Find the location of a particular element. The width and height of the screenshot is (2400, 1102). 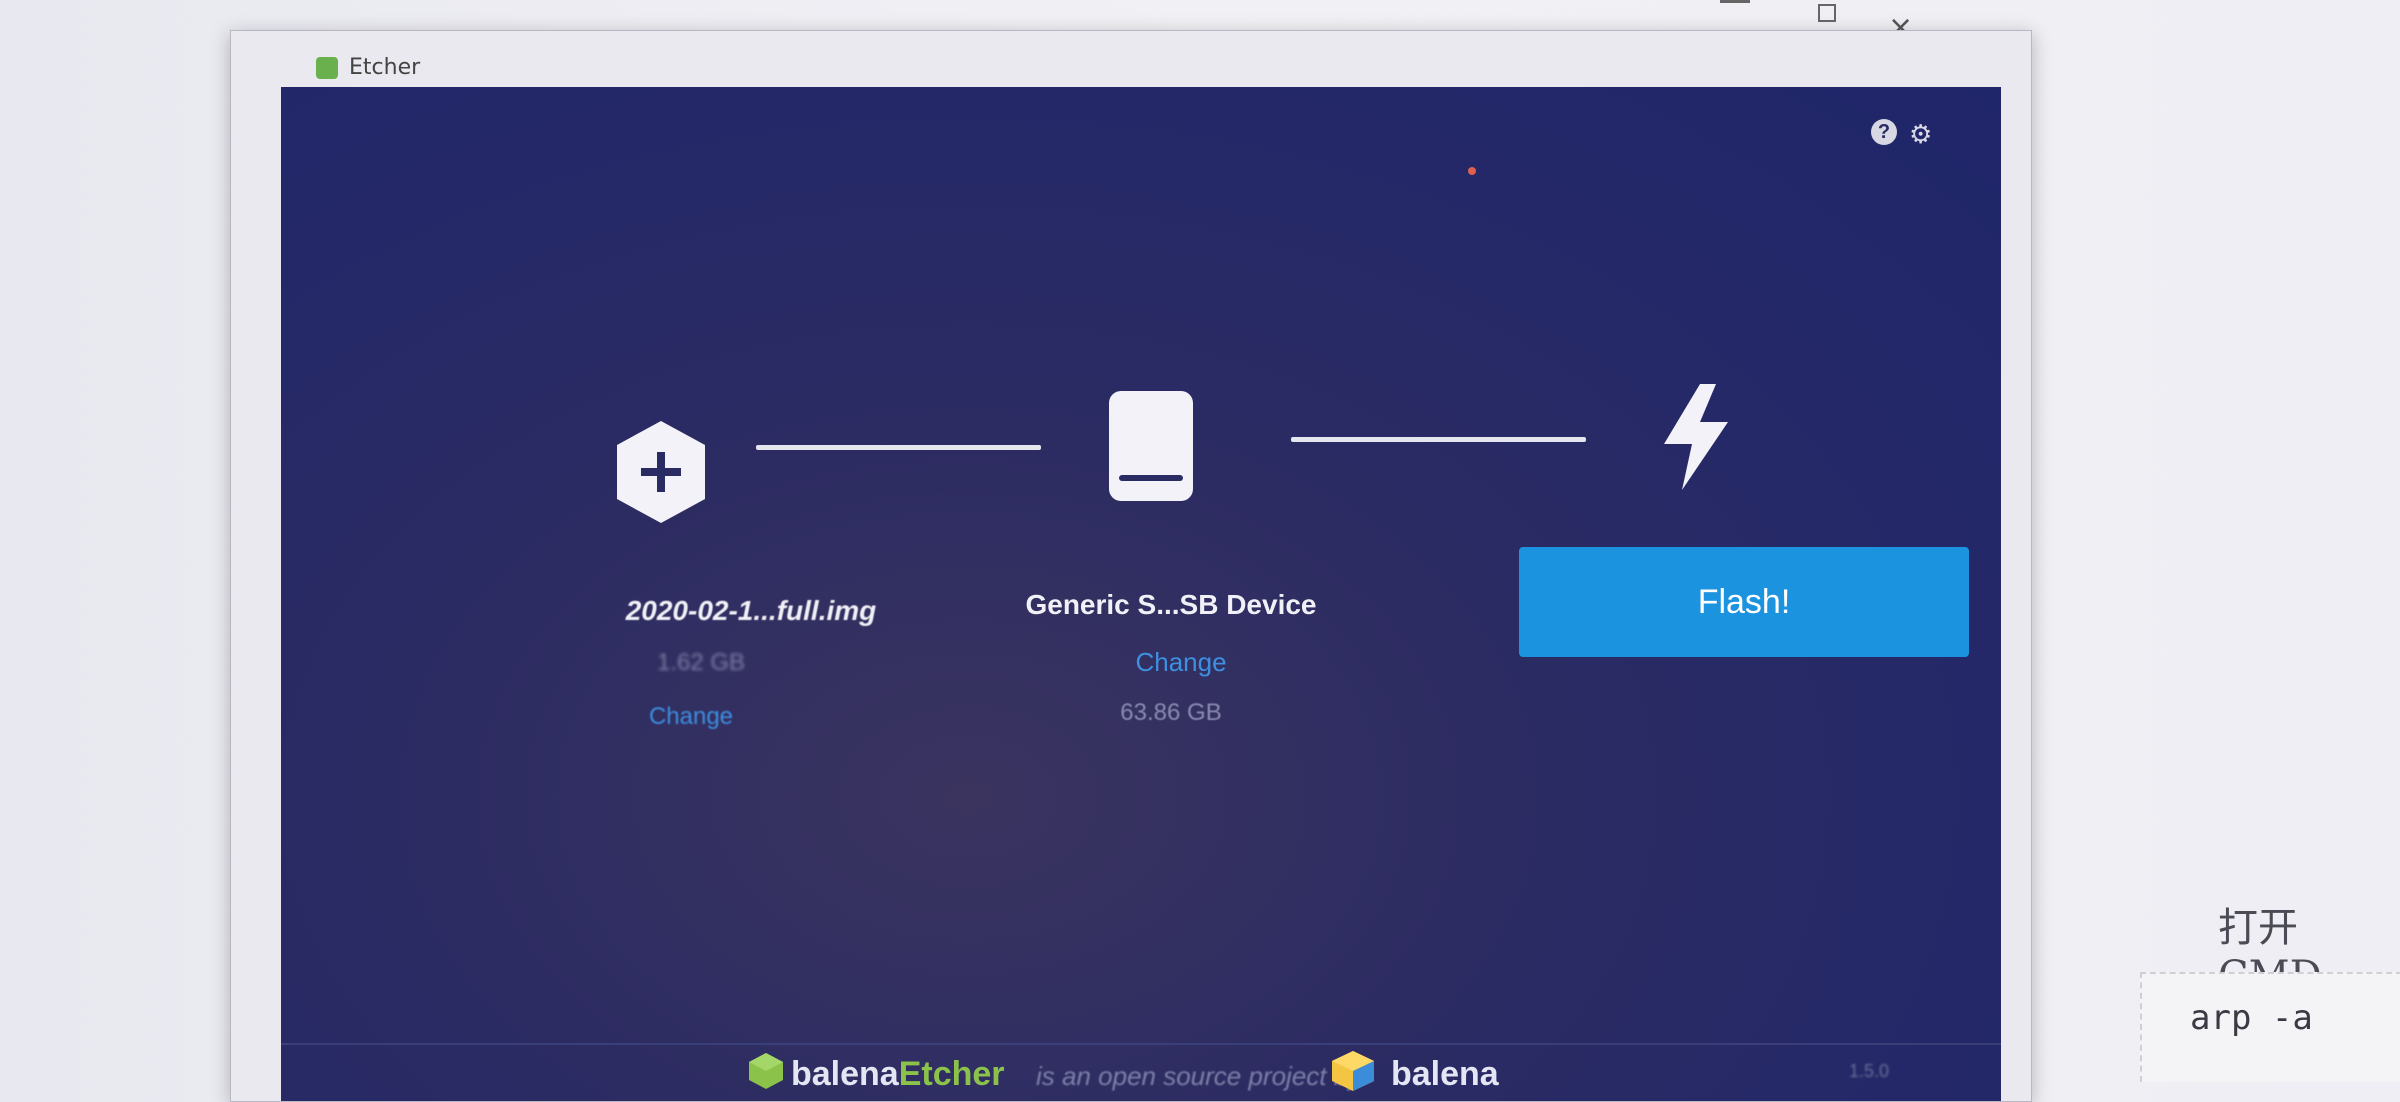

selected-image-name: 2020-02-1...full.img is located at coordinates (751, 610).